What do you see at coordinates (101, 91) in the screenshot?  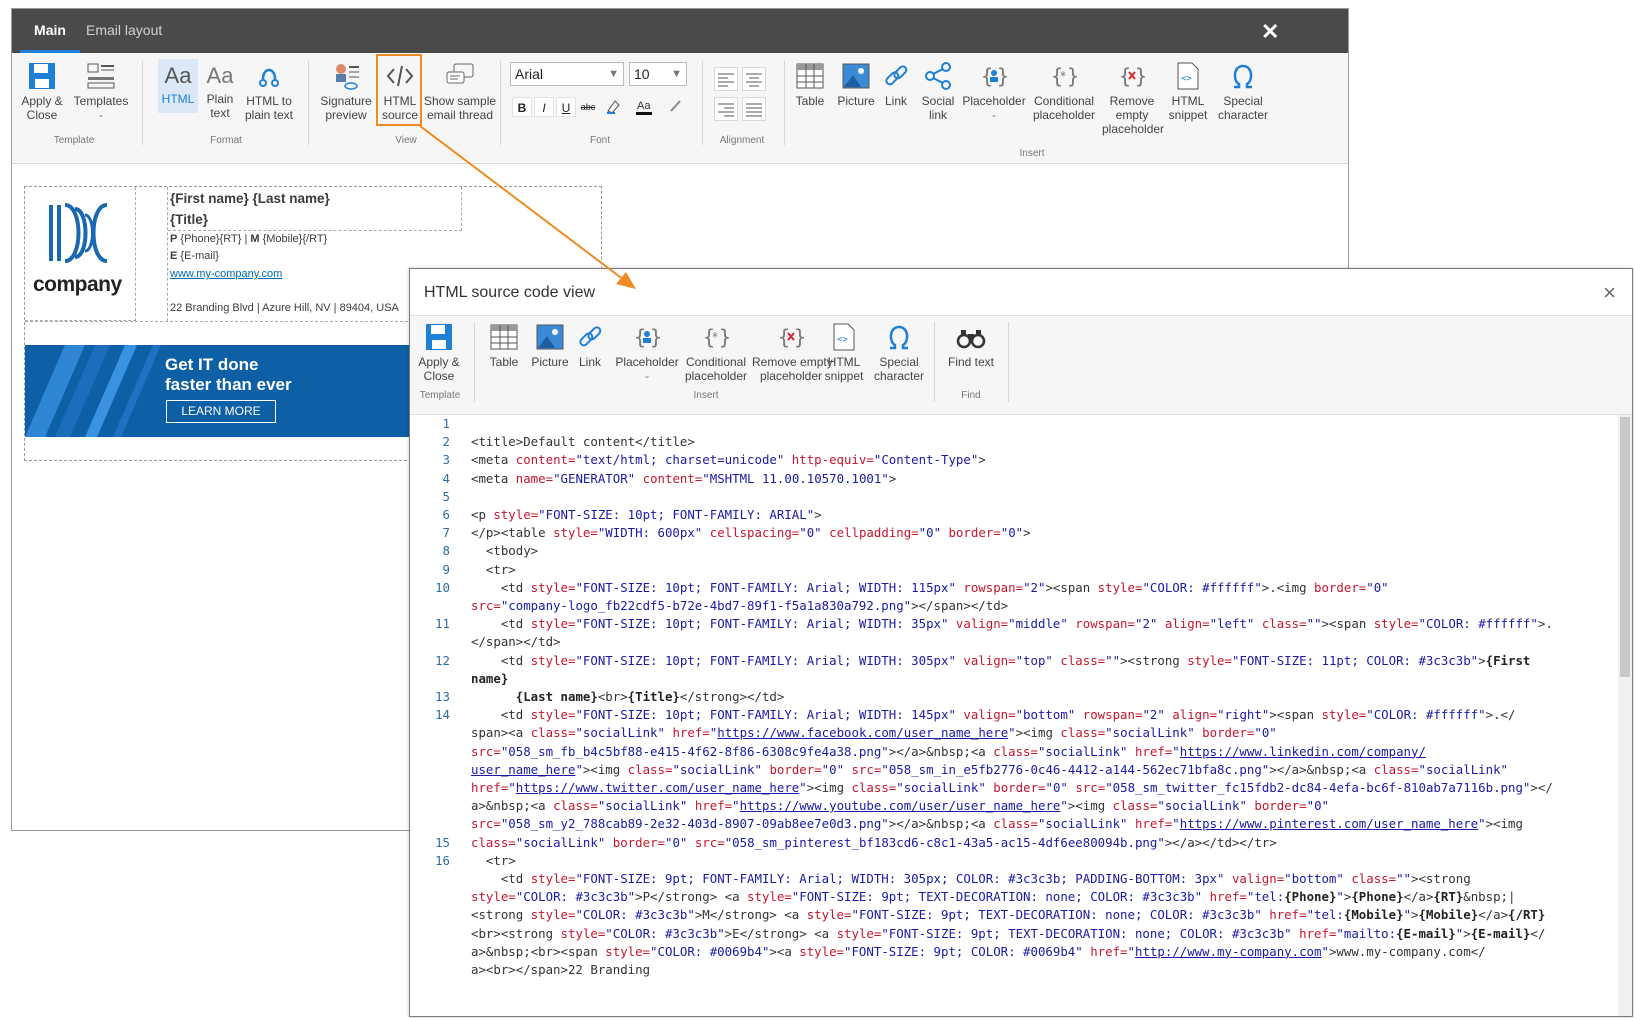 I see `templates-button: Templates ⌄` at bounding box center [101, 91].